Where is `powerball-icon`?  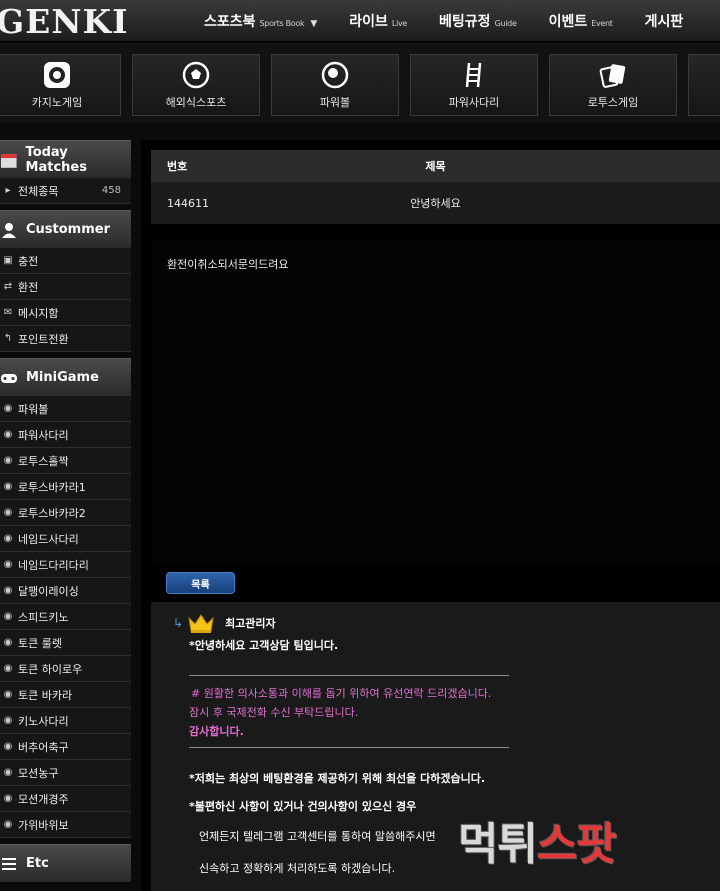 powerball-icon is located at coordinates (335, 75).